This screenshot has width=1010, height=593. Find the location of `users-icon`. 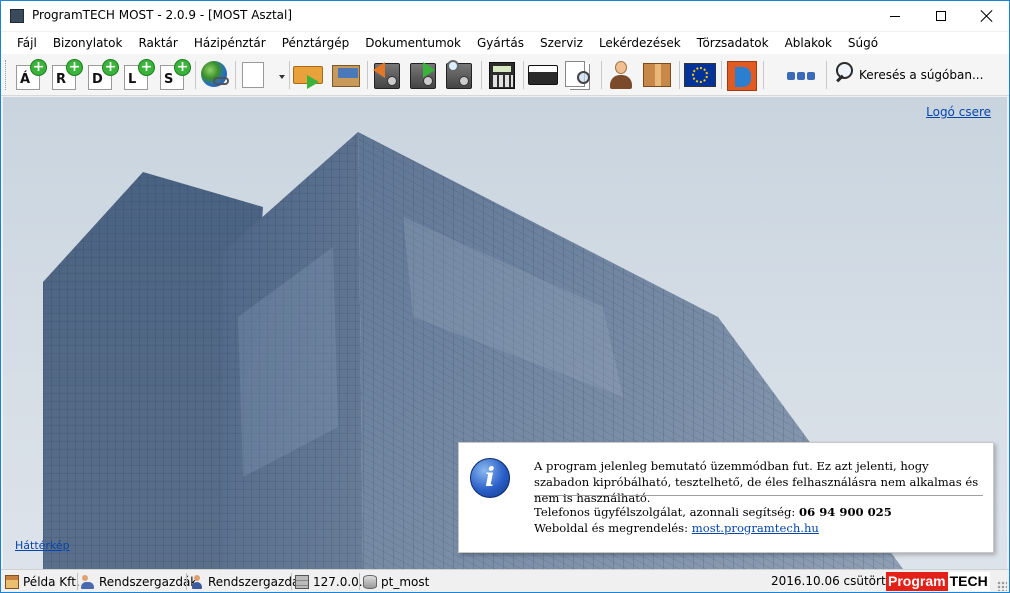

users-icon is located at coordinates (88, 581).